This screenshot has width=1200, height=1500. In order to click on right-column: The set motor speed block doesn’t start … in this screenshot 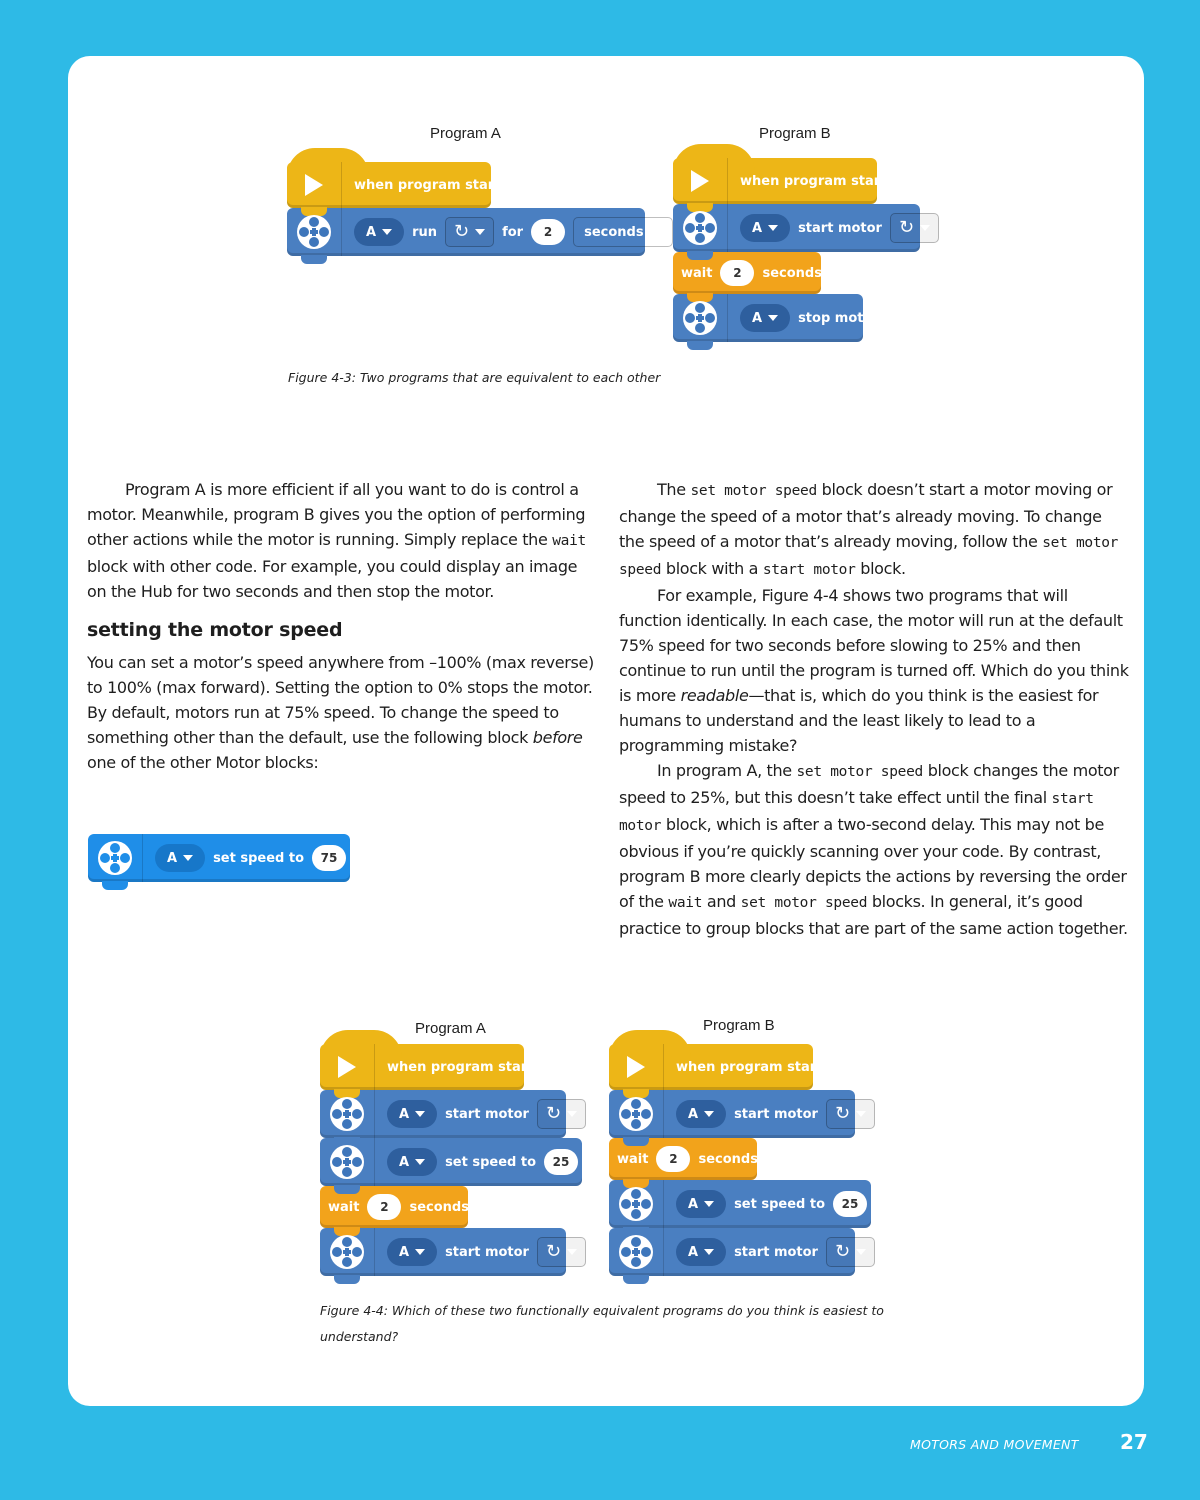, I will do `click(875, 709)`.